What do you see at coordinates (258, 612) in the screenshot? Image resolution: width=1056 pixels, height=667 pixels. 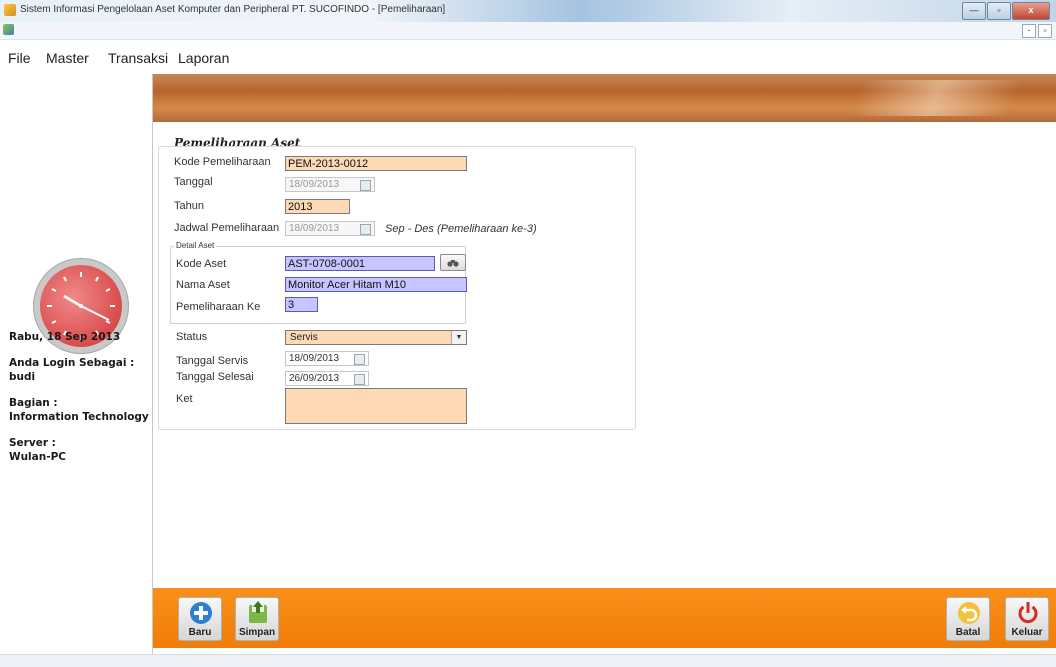 I see `save-icon` at bounding box center [258, 612].